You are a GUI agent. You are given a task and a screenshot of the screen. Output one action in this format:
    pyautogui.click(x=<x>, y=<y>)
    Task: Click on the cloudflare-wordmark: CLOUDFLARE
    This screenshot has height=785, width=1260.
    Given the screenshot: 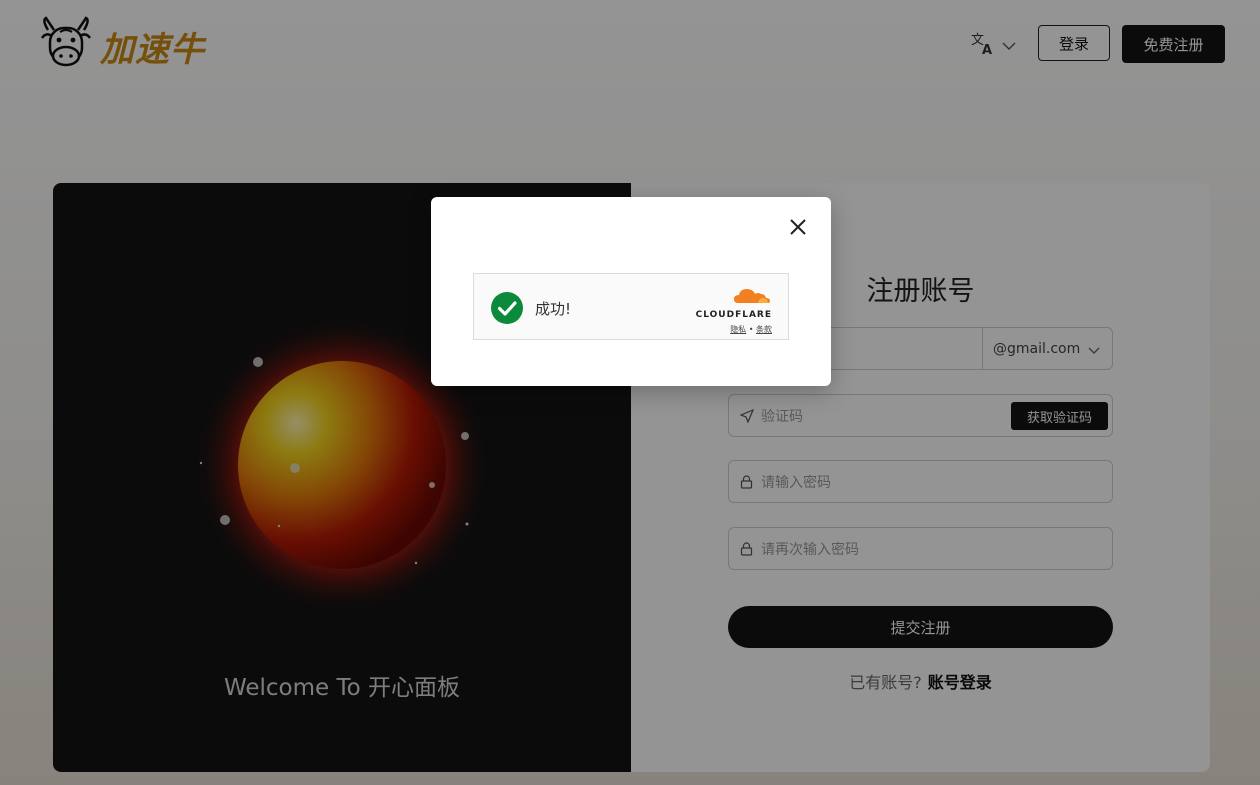 What is the action you would take?
    pyautogui.click(x=733, y=315)
    